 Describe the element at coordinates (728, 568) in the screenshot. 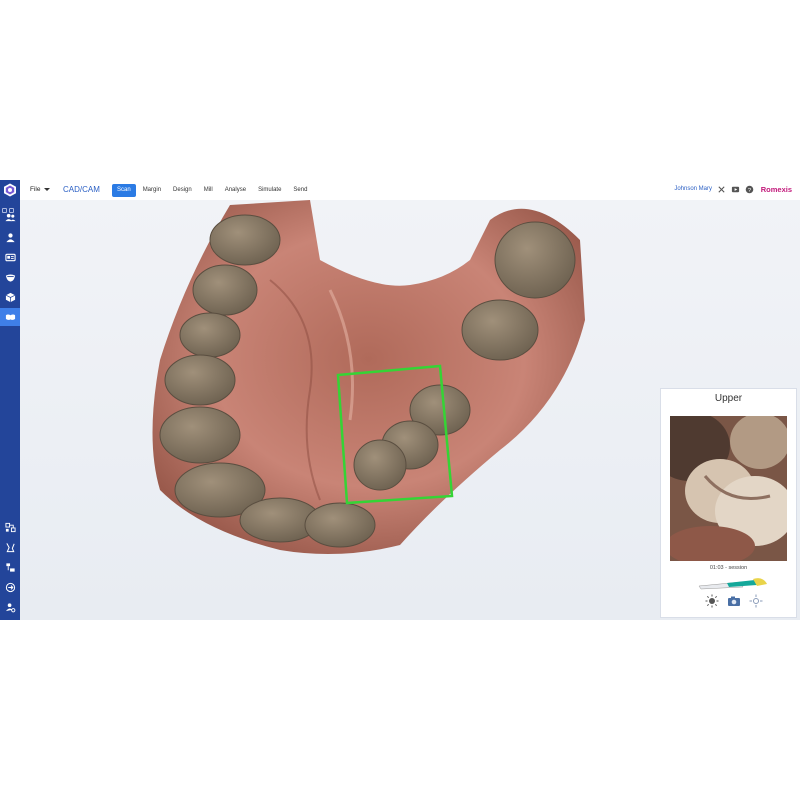

I see `session-label: 01:03 - session` at that location.